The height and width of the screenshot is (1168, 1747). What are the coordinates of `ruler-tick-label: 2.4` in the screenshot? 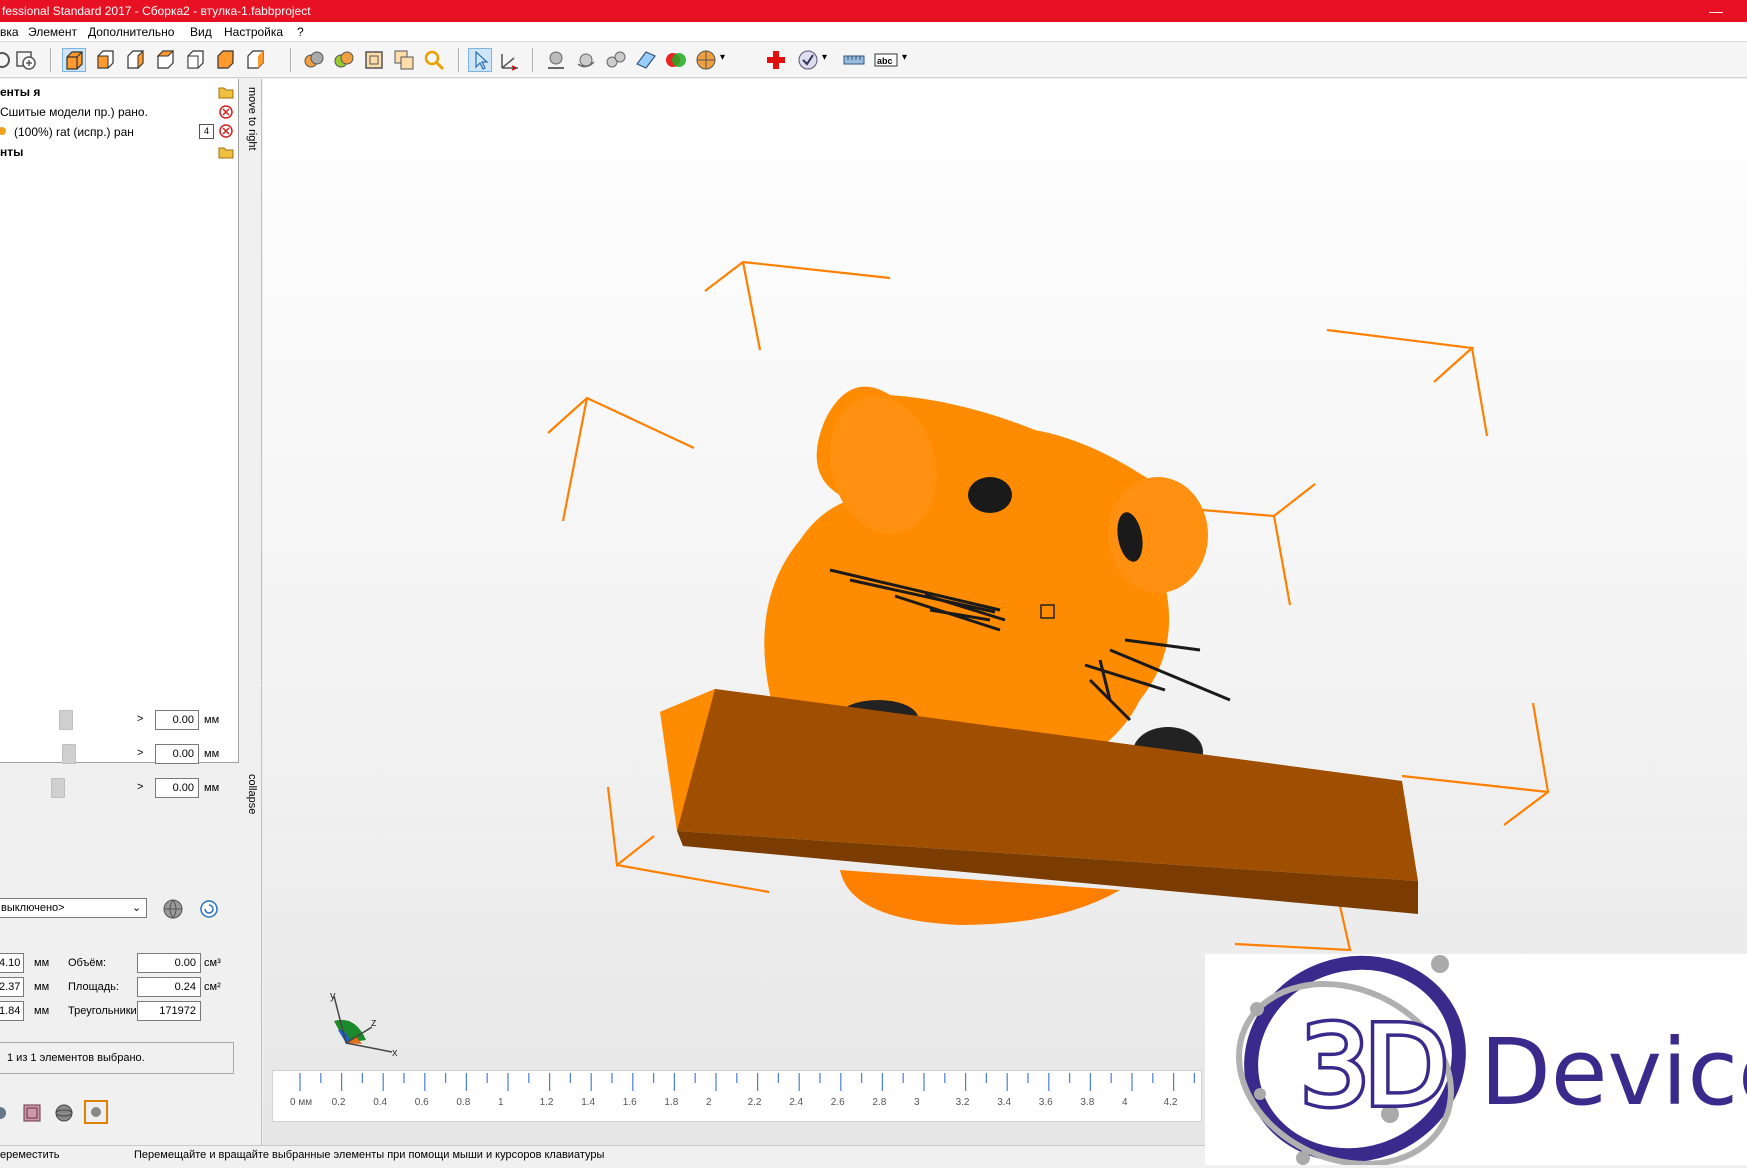 It's located at (796, 1102).